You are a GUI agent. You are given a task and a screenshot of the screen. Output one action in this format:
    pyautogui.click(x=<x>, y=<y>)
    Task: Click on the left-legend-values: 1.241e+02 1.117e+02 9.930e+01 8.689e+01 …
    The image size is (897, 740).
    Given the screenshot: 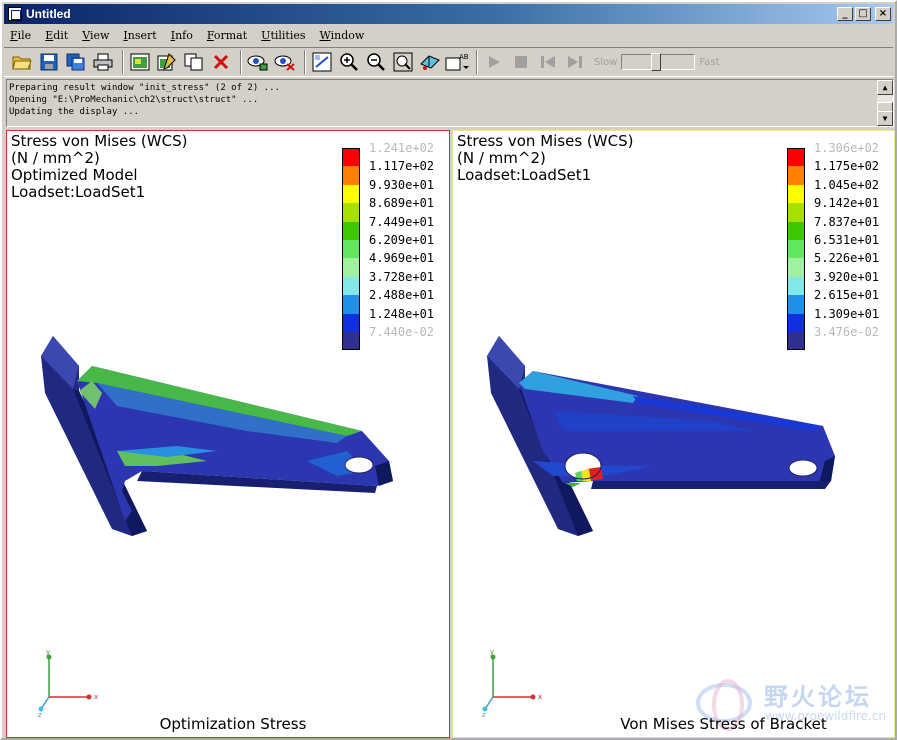 What is the action you would take?
    pyautogui.click(x=402, y=240)
    